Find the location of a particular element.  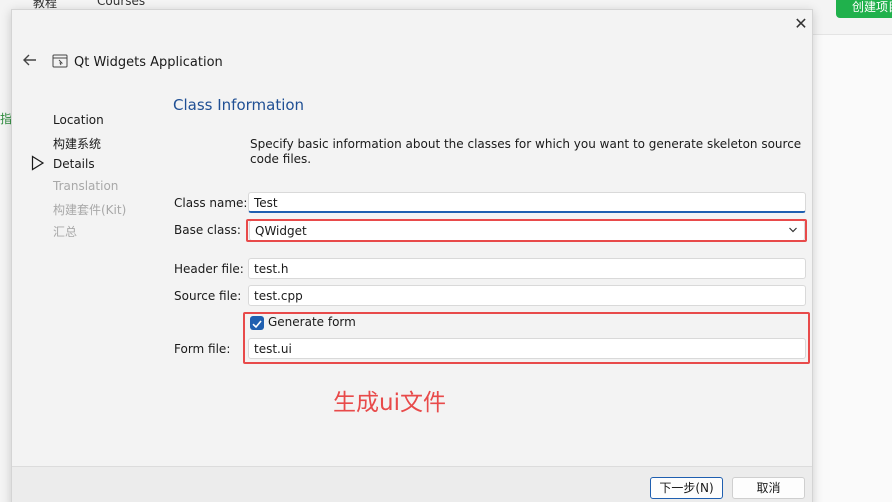

dialog-footer: 下一步(N) 取消 is located at coordinates (412, 484).